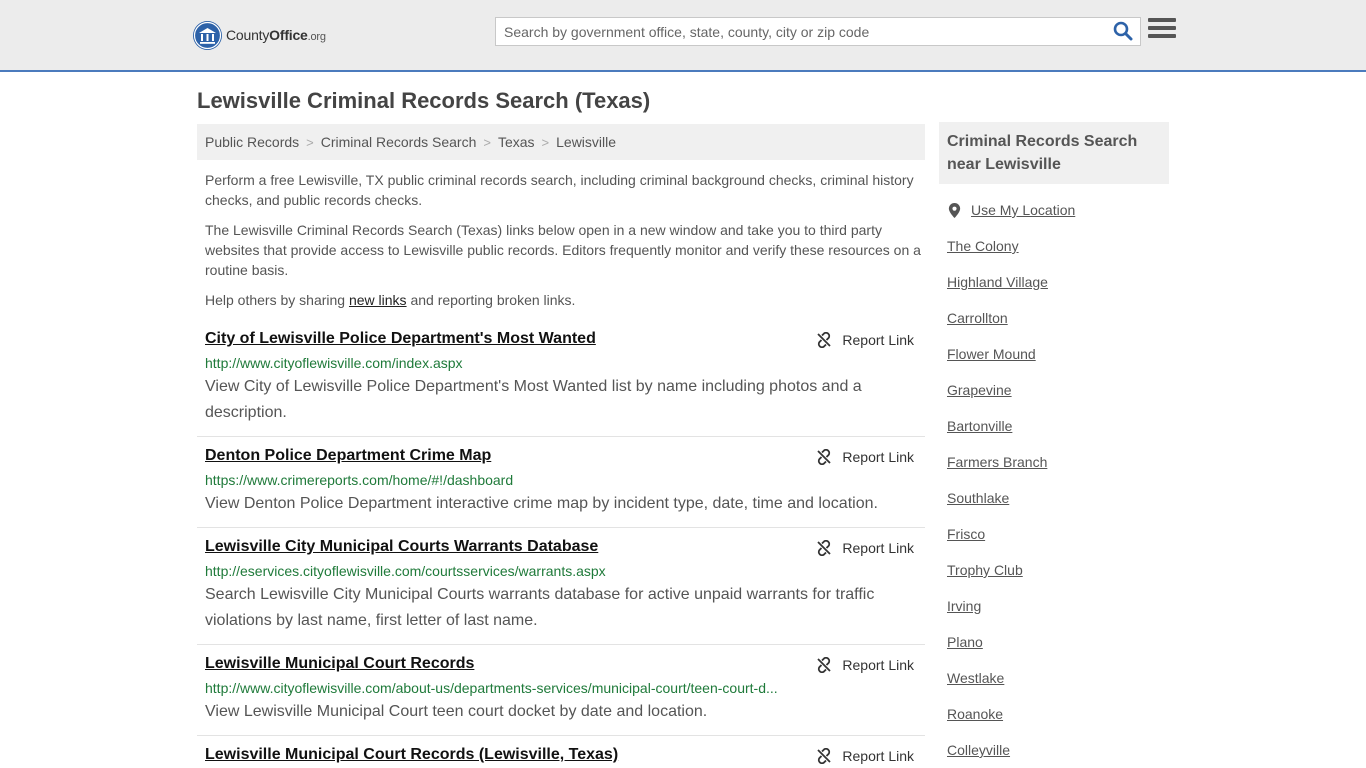  What do you see at coordinates (276, 35) in the screenshot?
I see `logo-text: CountyOffice.org` at bounding box center [276, 35].